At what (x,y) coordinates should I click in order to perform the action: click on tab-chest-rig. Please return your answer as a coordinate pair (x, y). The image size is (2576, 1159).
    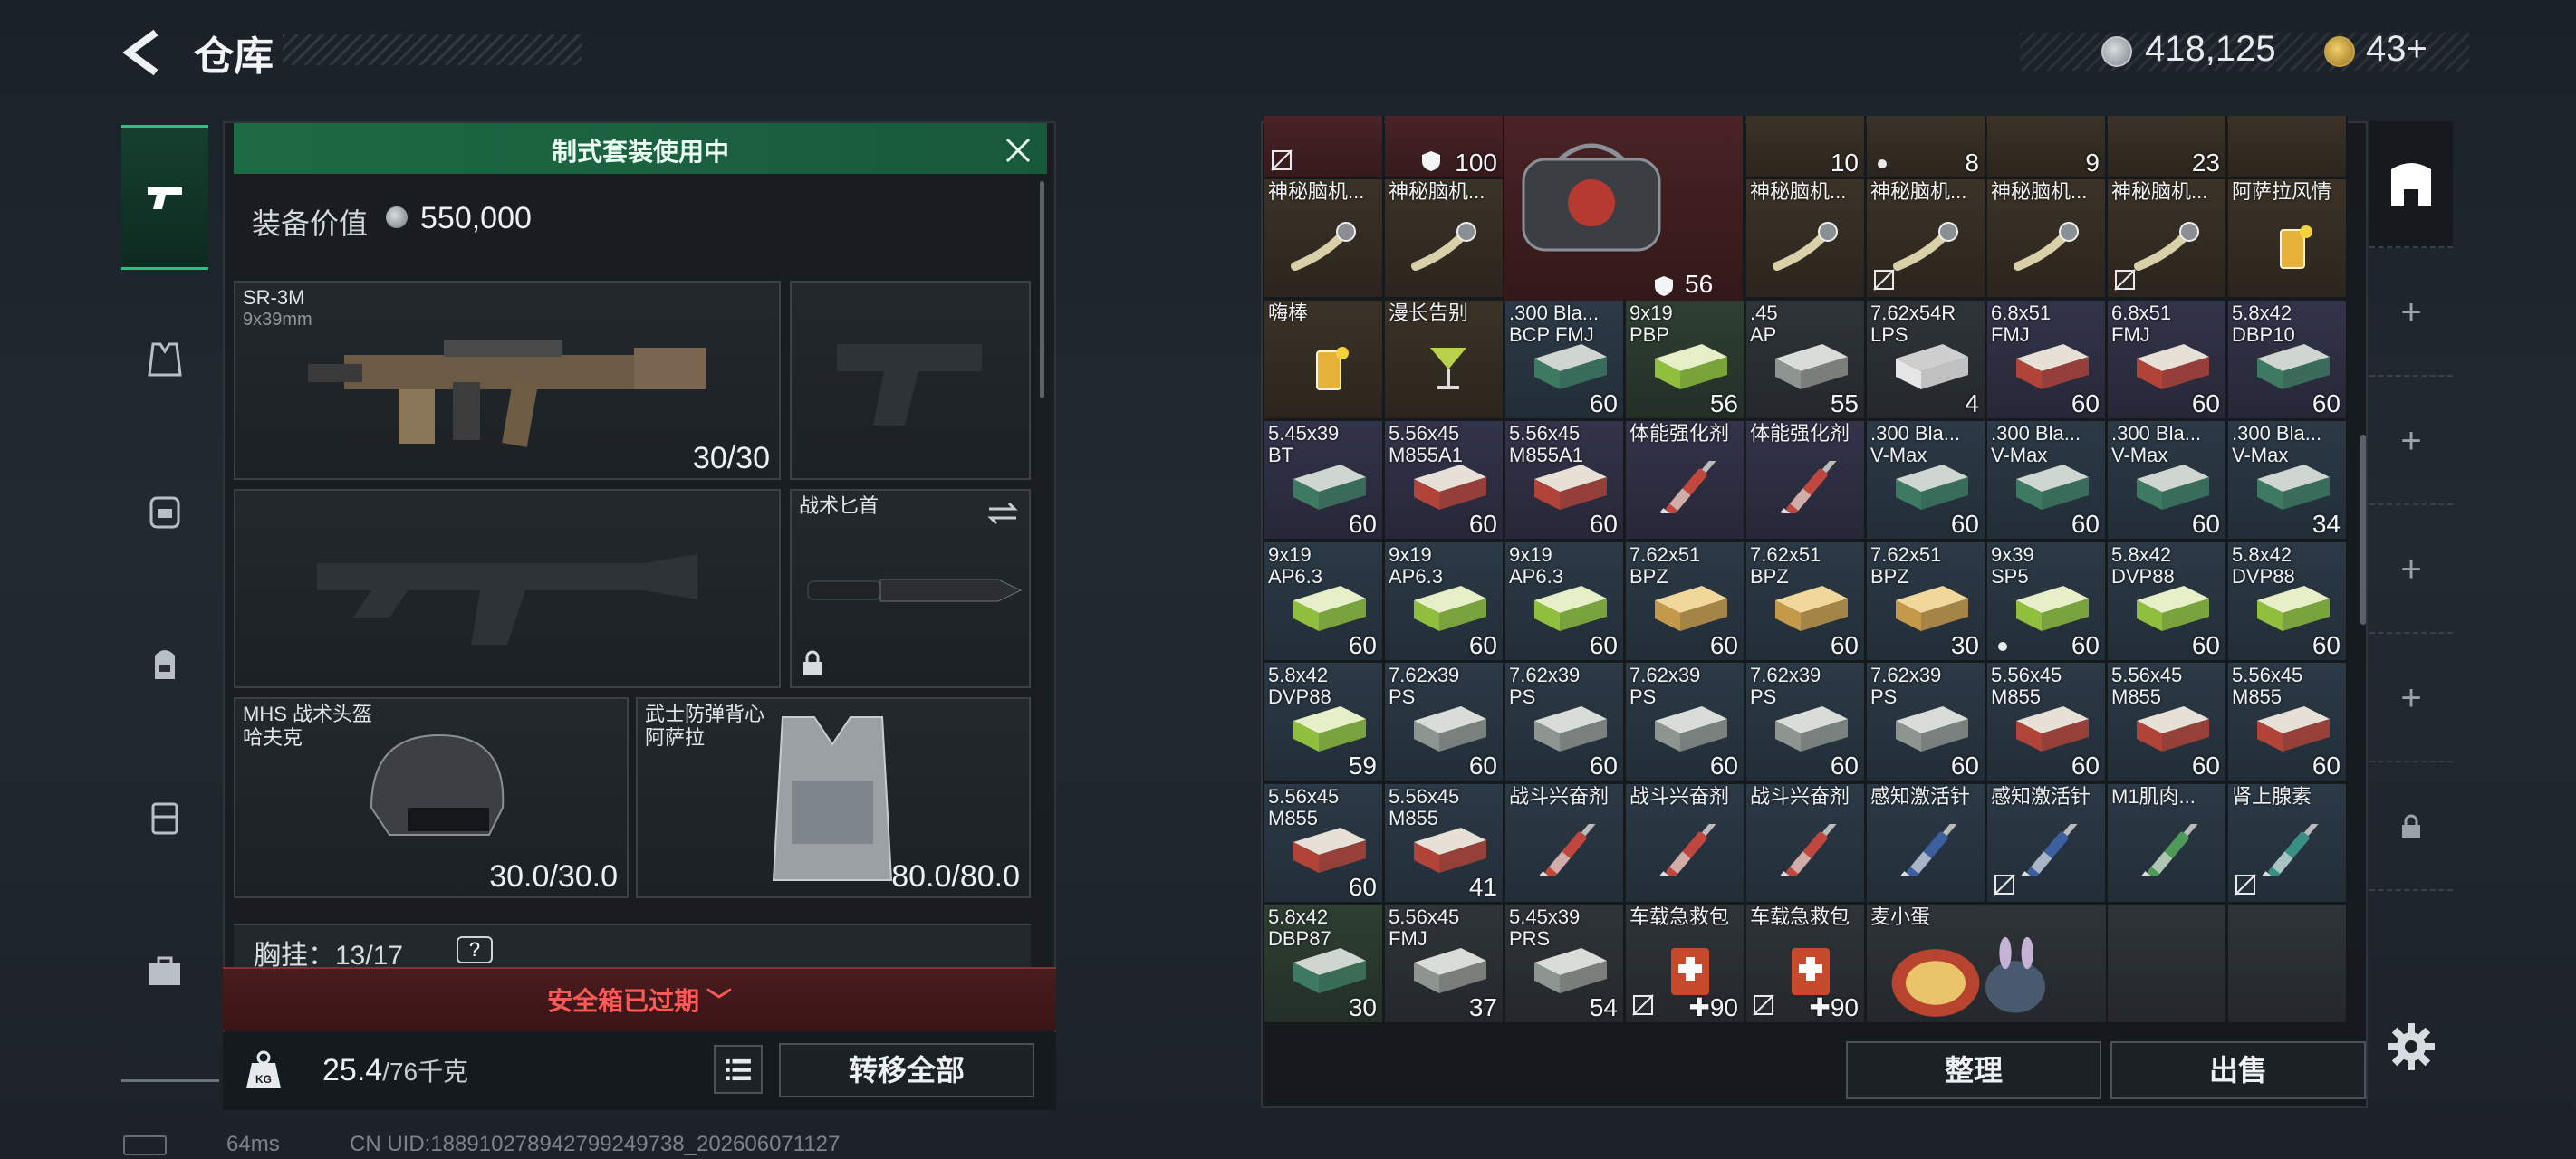
    Looking at the image, I should click on (164, 512).